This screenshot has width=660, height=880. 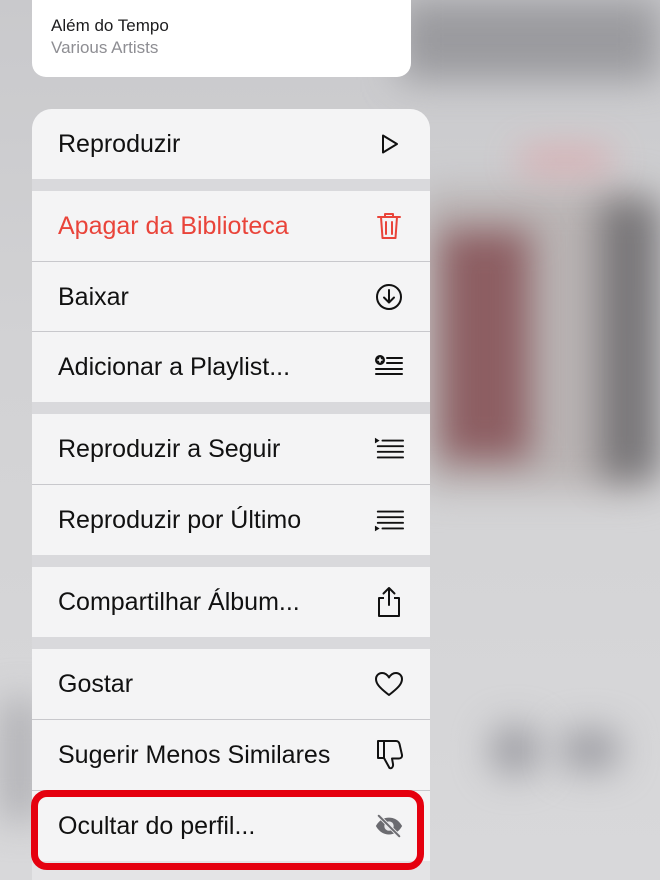 What do you see at coordinates (389, 297) in the screenshot?
I see `download-icon` at bounding box center [389, 297].